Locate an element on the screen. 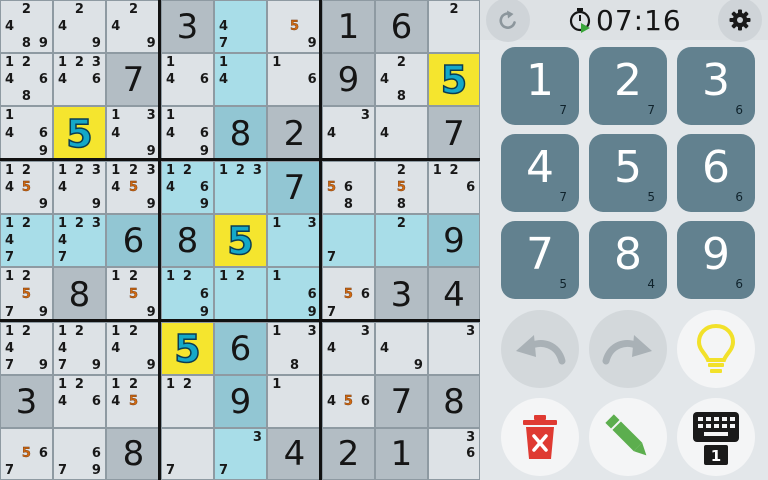  note-cell: 568 is located at coordinates (348, 187).